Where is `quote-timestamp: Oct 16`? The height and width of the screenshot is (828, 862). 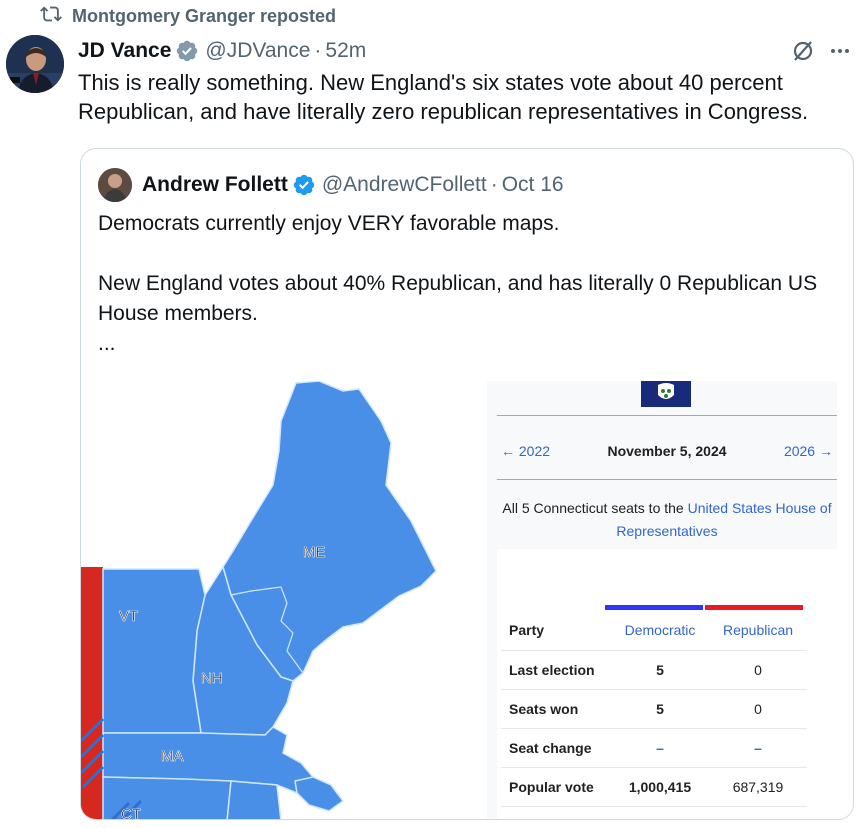
quote-timestamp: Oct 16 is located at coordinates (533, 185).